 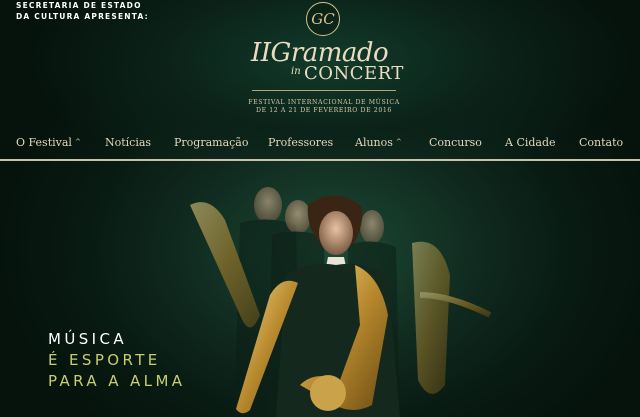 I want to click on nav-item-o-festival: O Festival ^, so click(x=48, y=142).